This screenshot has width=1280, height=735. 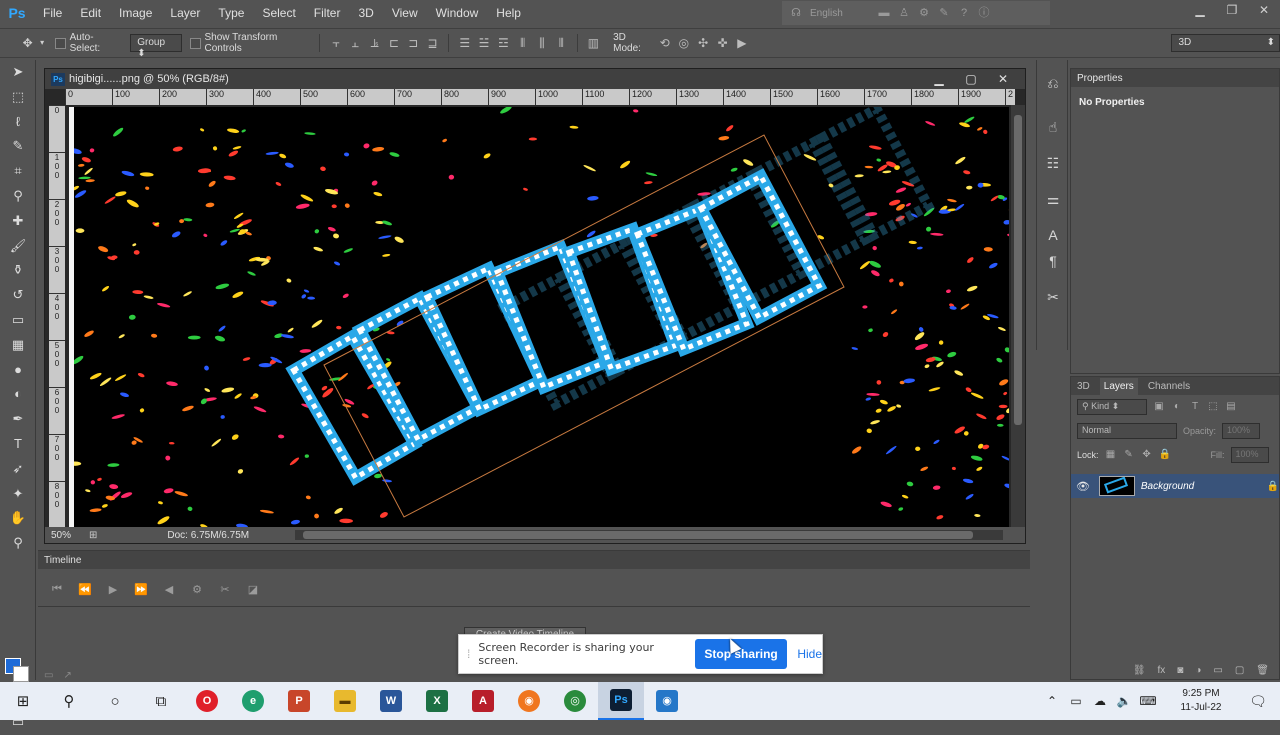 What do you see at coordinates (437, 701) in the screenshot?
I see `excel-icon: X` at bounding box center [437, 701].